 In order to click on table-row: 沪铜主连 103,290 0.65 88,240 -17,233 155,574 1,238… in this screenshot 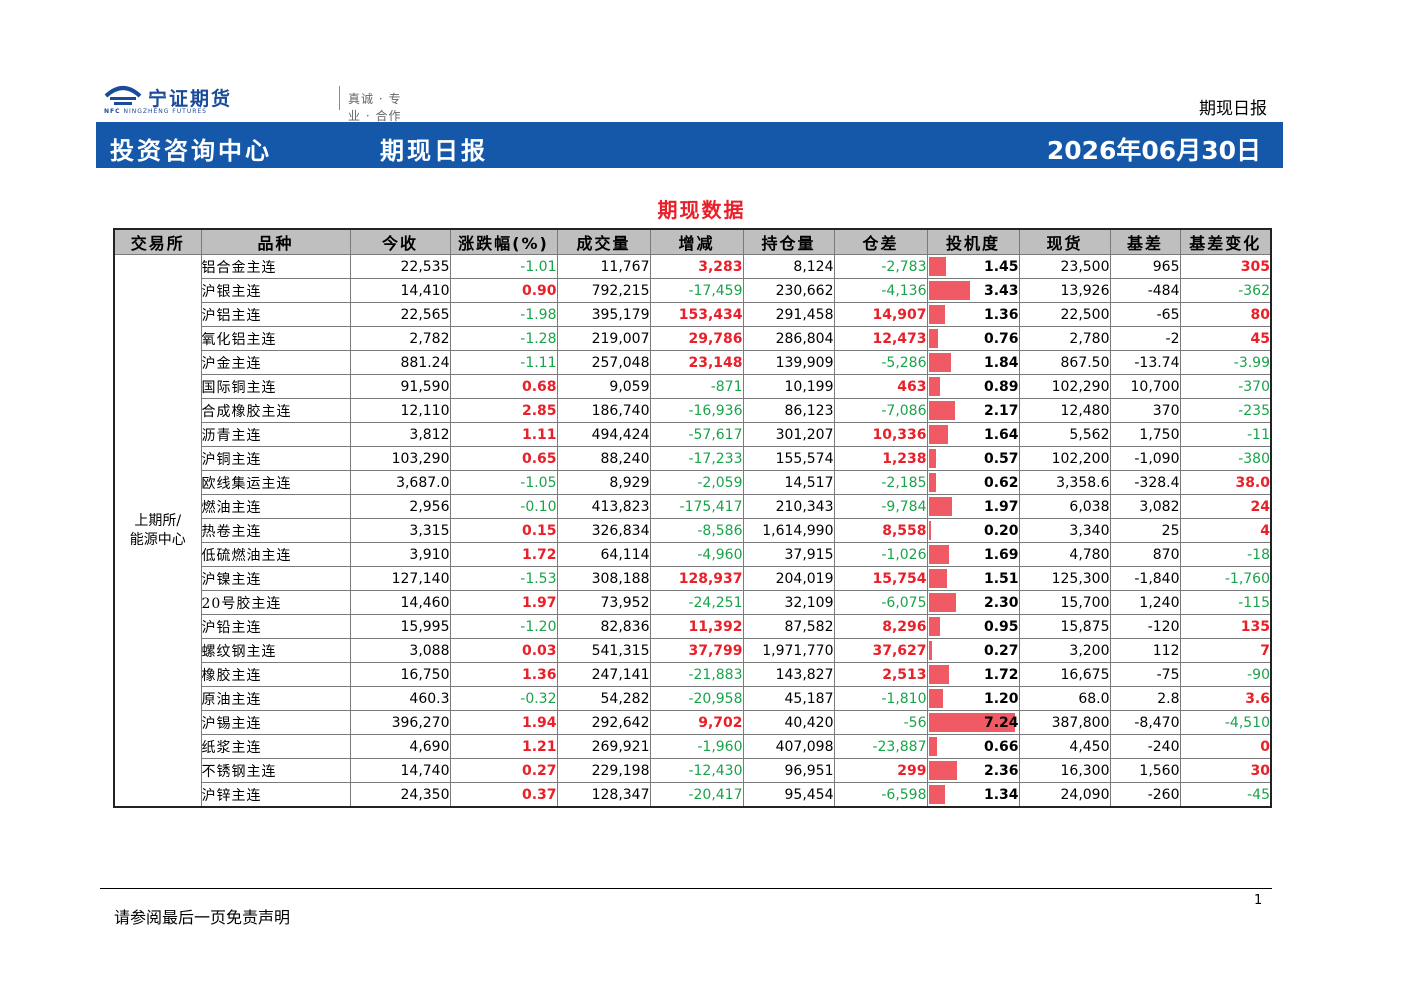, I will do `click(693, 458)`.